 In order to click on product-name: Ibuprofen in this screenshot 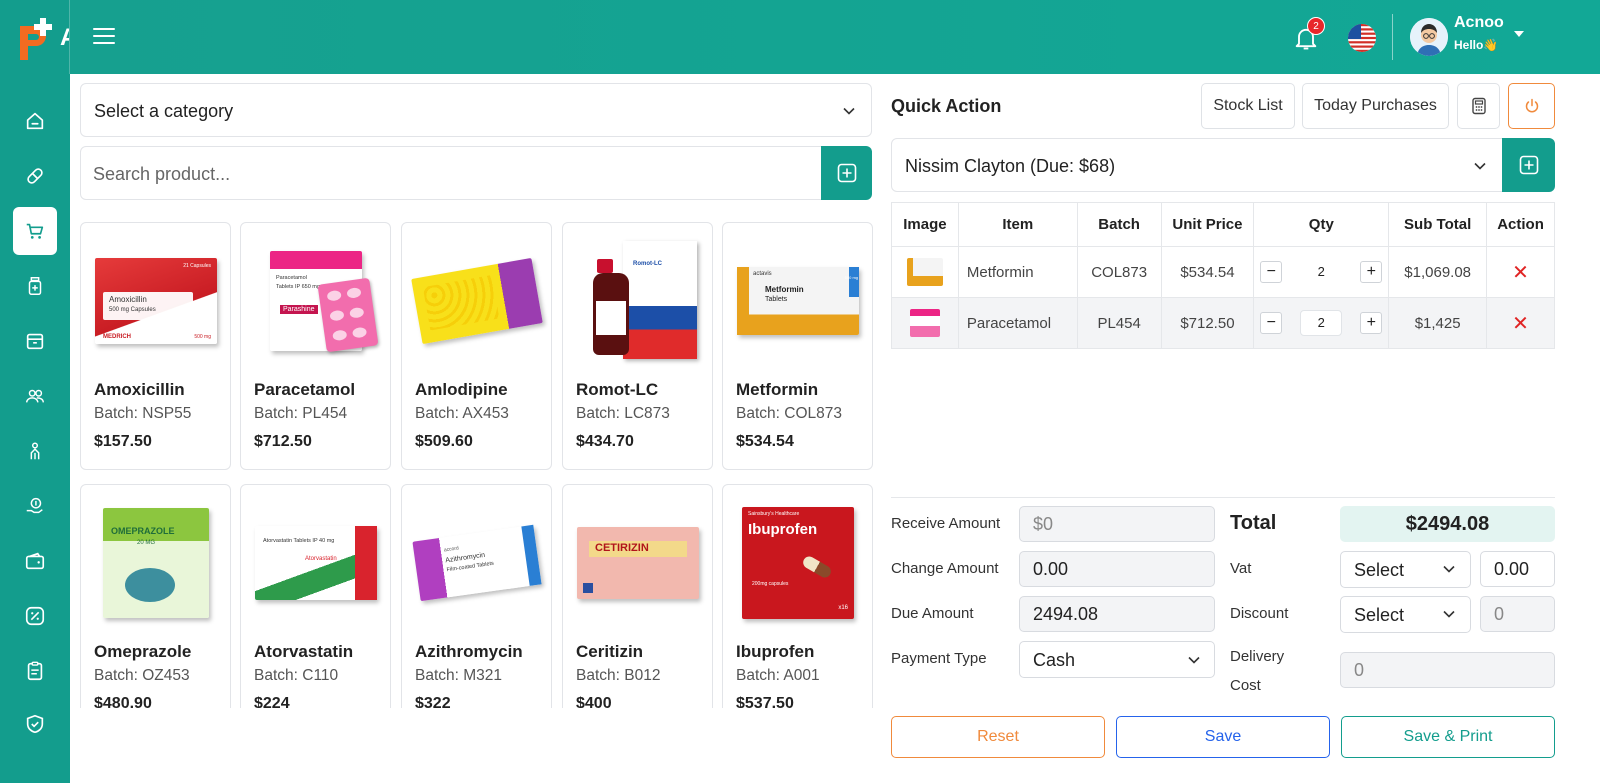, I will do `click(775, 651)`.